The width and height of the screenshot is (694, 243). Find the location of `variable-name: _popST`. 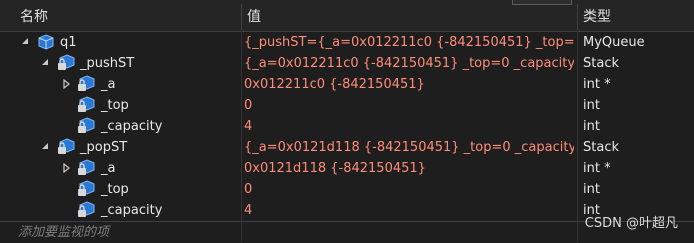

variable-name: _popST is located at coordinates (104, 147).